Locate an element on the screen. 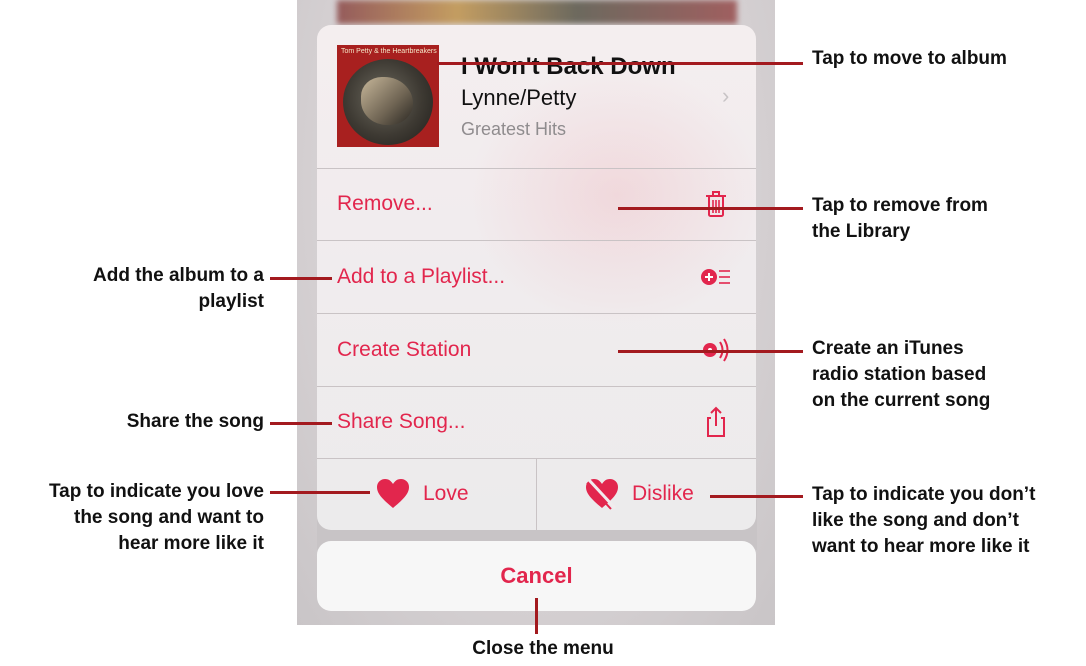 This screenshot has height=666, width=1086. dislike-heart-icon is located at coordinates (602, 494).